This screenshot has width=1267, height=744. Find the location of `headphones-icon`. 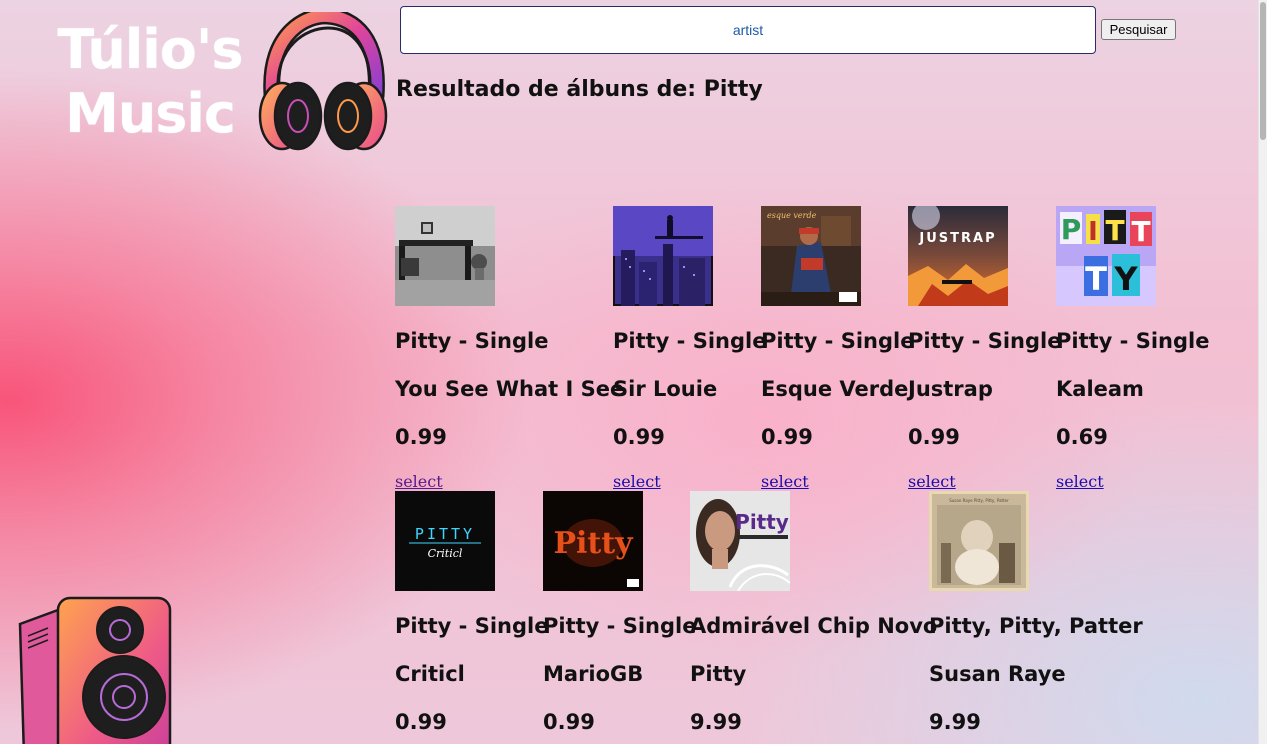

headphones-icon is located at coordinates (323, 81).